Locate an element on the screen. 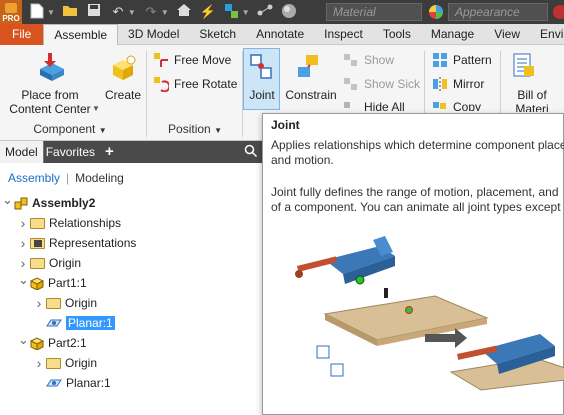 This screenshot has width=564, height=415. app-badge: PRO is located at coordinates (11, 18).